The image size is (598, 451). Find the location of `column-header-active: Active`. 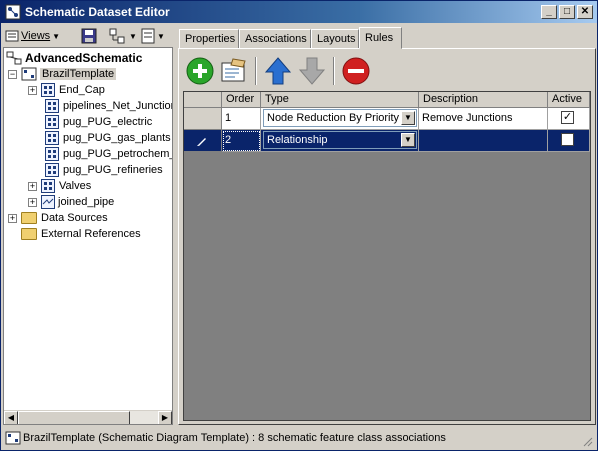

column-header-active: Active is located at coordinates (569, 100).